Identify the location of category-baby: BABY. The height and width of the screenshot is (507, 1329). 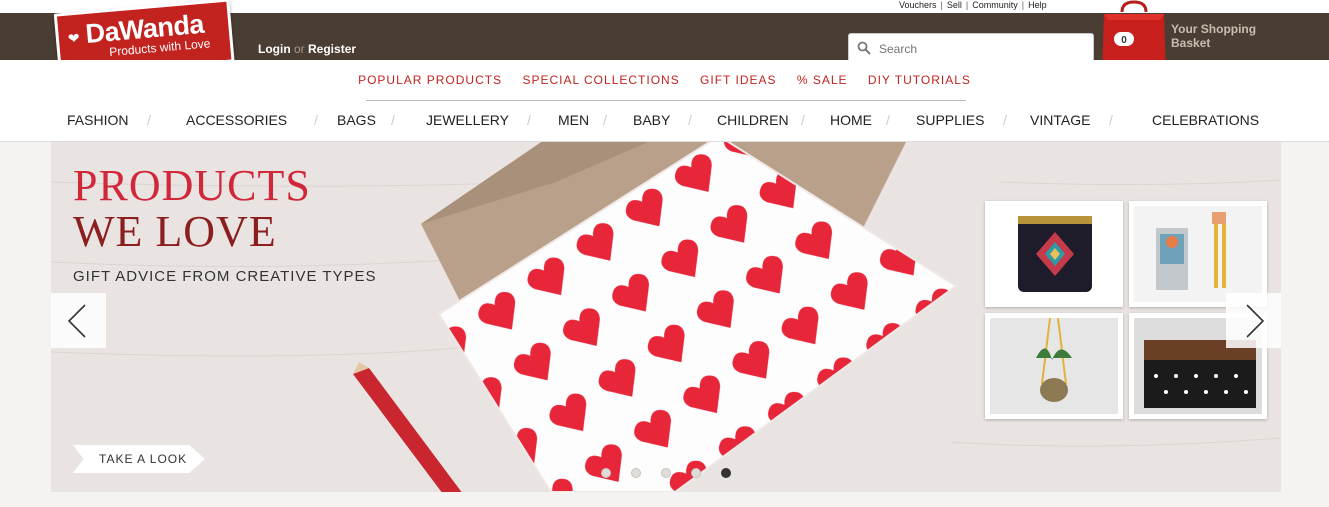
(651, 120).